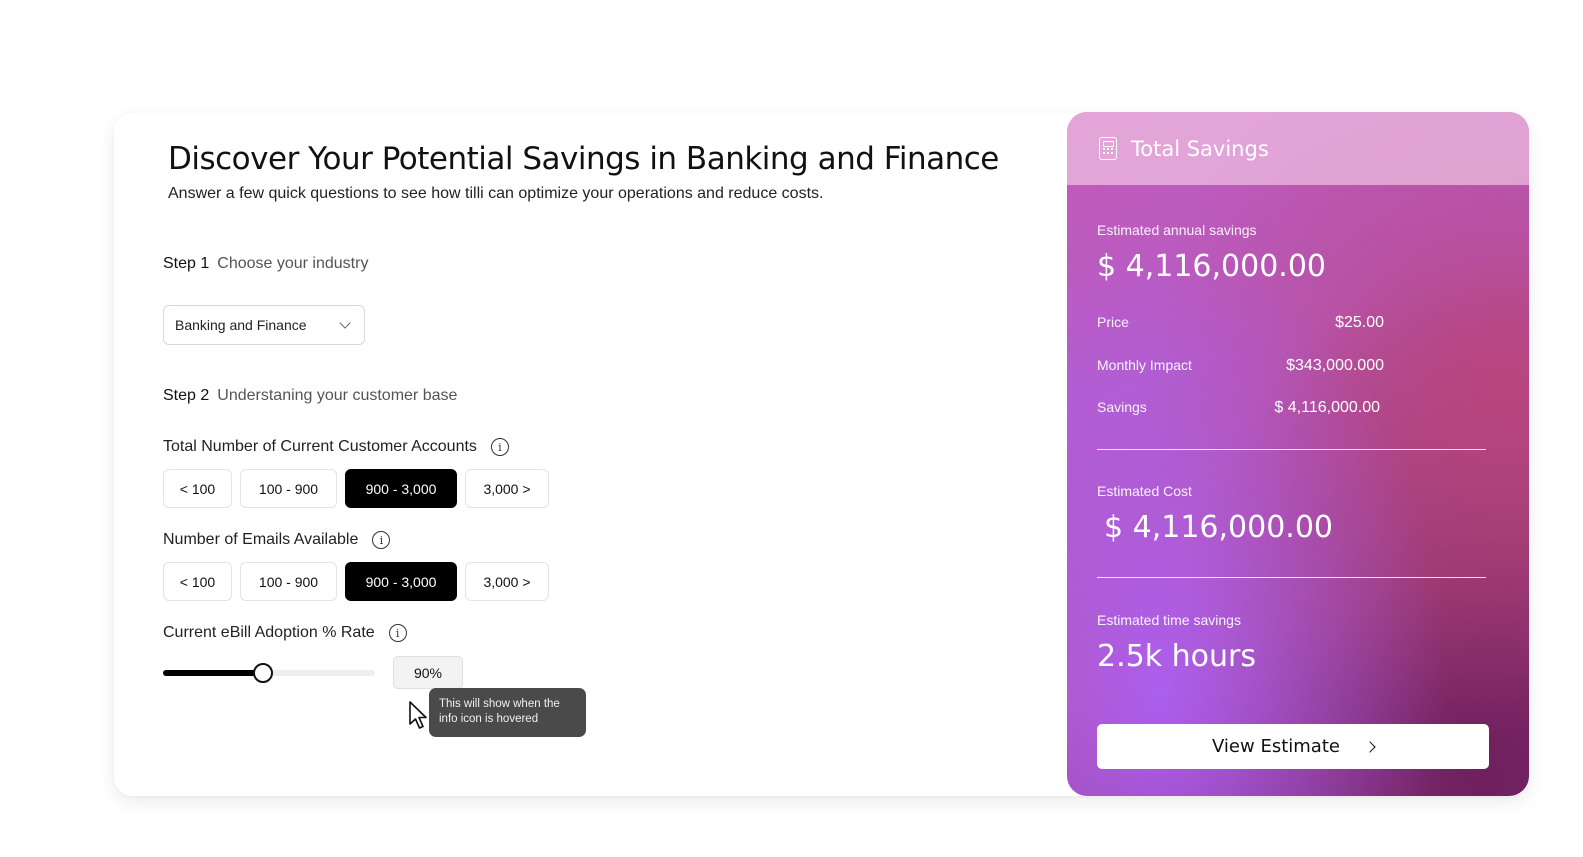  I want to click on panel-title: Total Savings, so click(1200, 148).